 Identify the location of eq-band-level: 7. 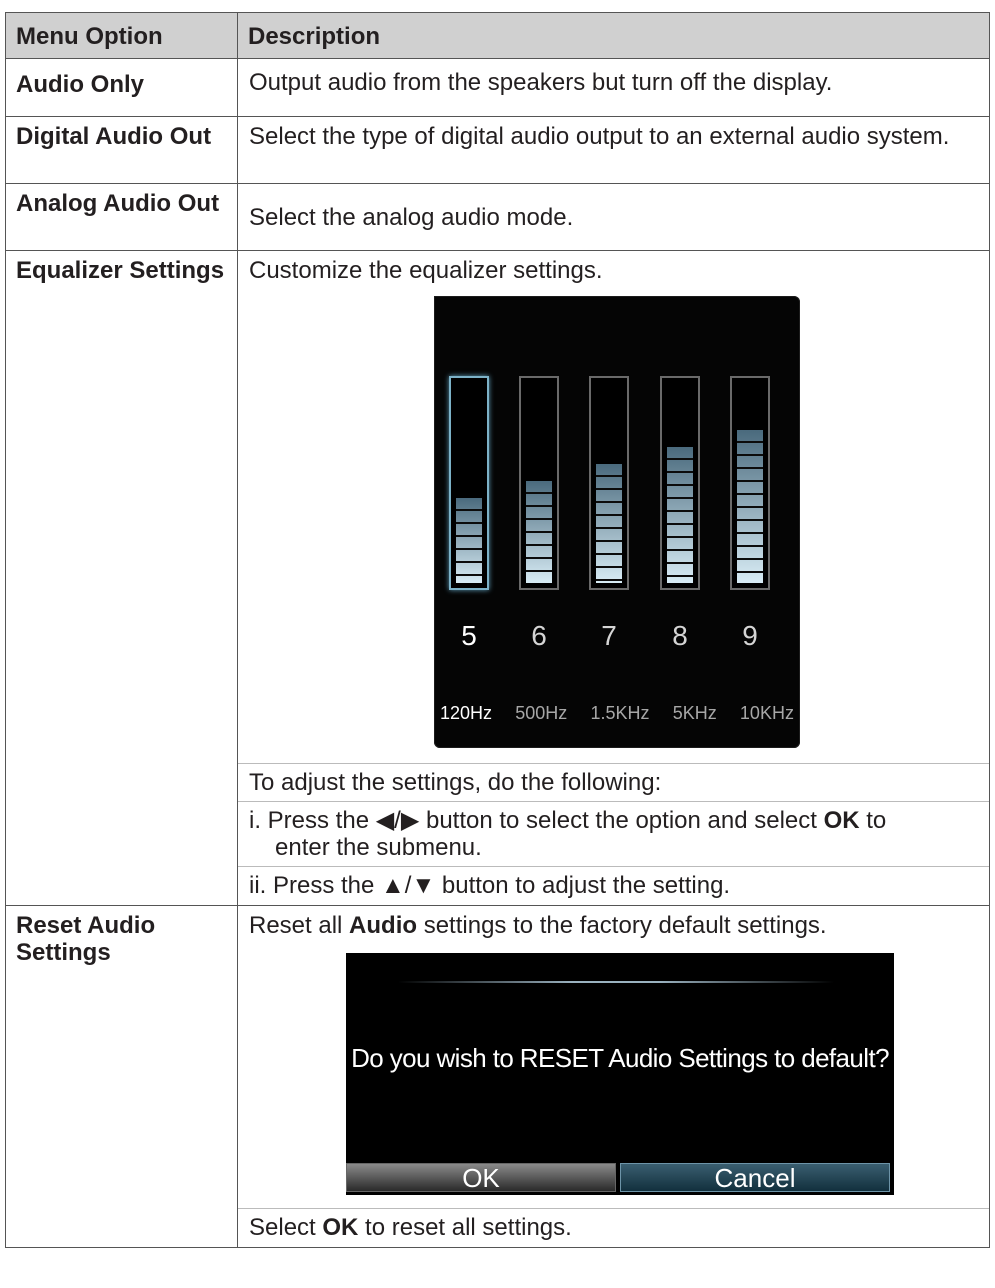
(609, 635).